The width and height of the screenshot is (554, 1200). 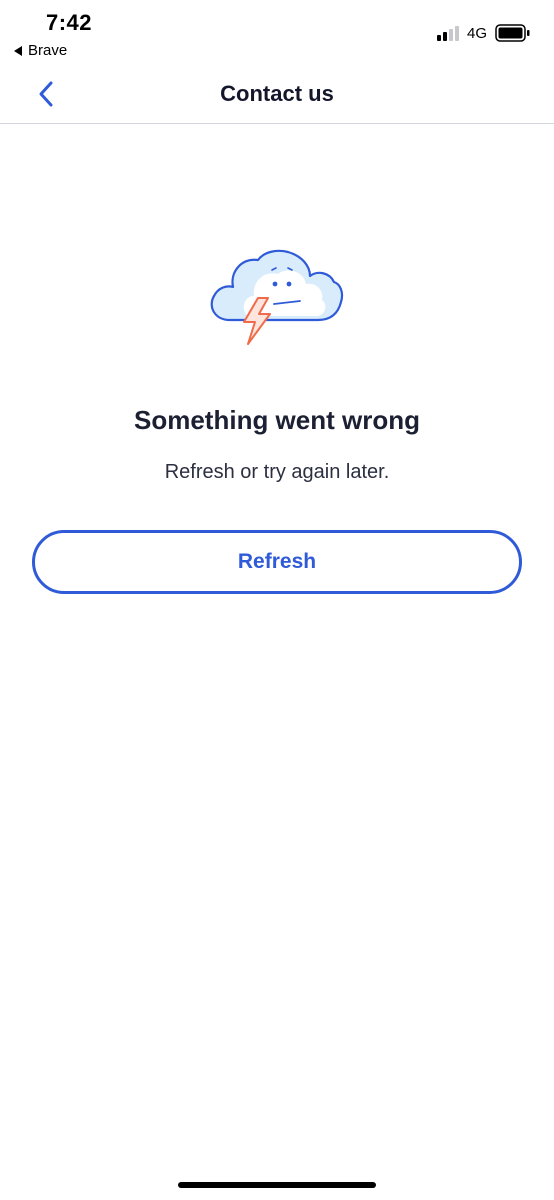 I want to click on signal-icon, so click(x=448, y=33).